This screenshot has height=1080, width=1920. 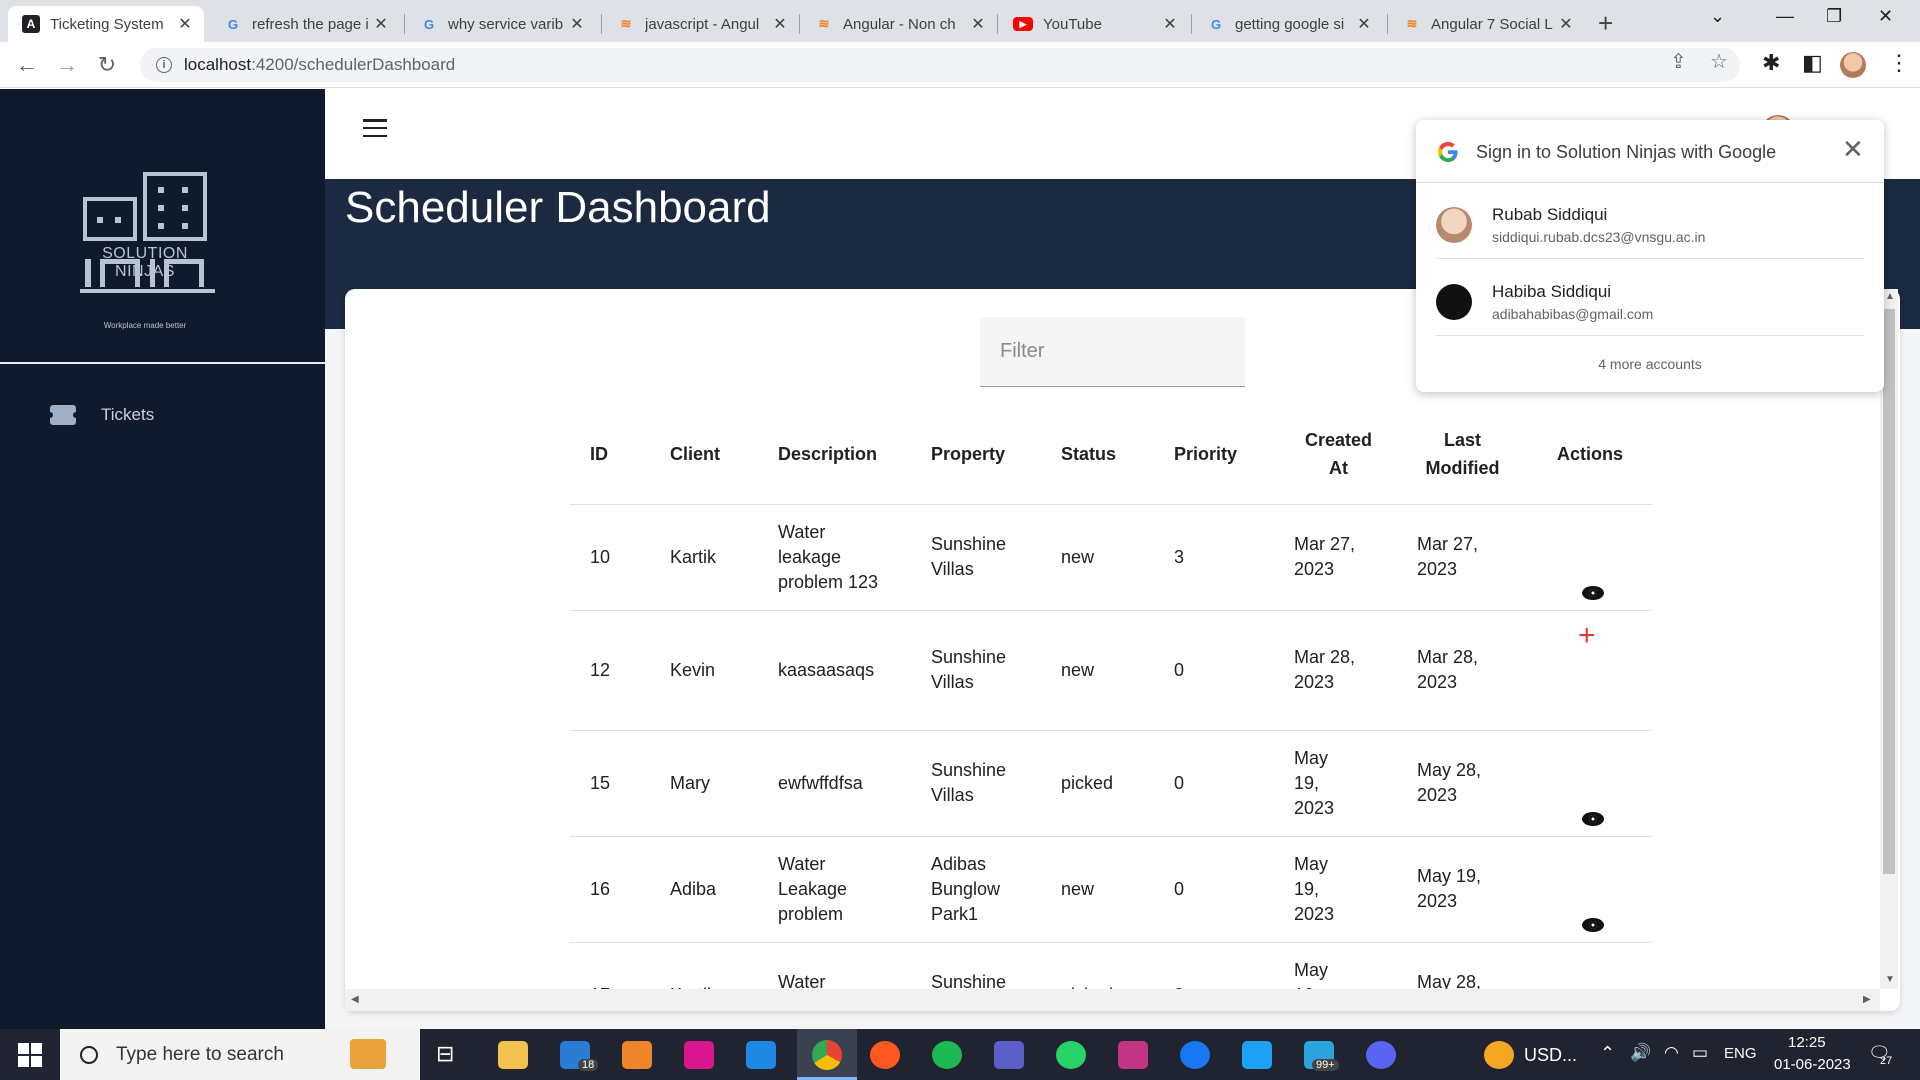 I want to click on spotify-icon, so click(x=947, y=1055).